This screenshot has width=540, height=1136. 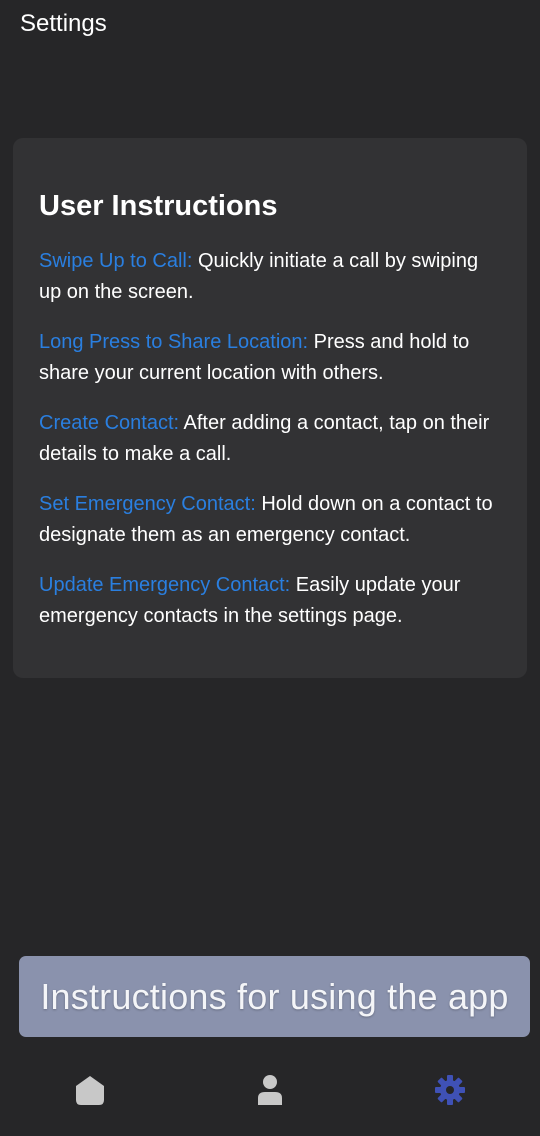 I want to click on nav-home-tab, so click(x=90, y=1090).